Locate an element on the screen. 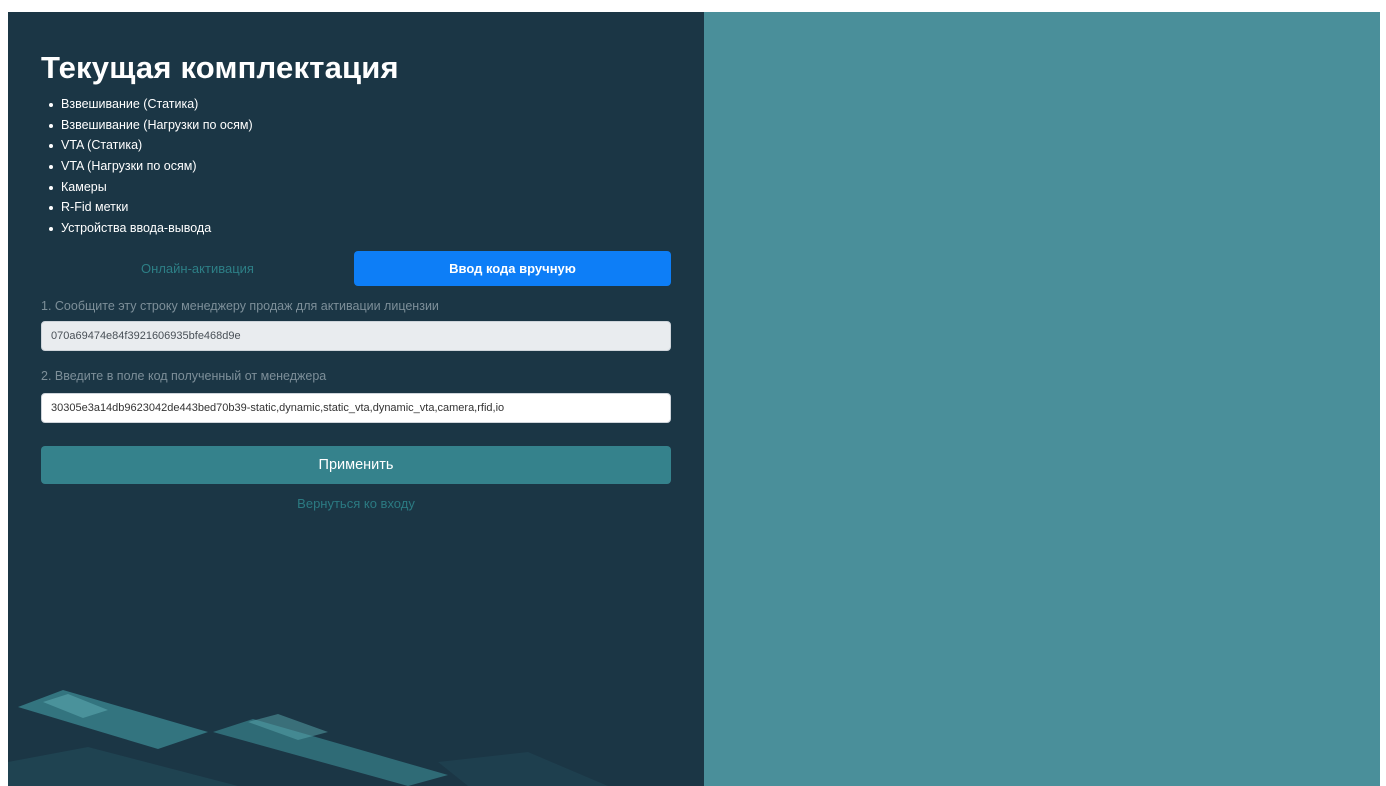 This screenshot has height=786, width=1386. tab-manual-code: Ввод кода вручную is located at coordinates (512, 268).